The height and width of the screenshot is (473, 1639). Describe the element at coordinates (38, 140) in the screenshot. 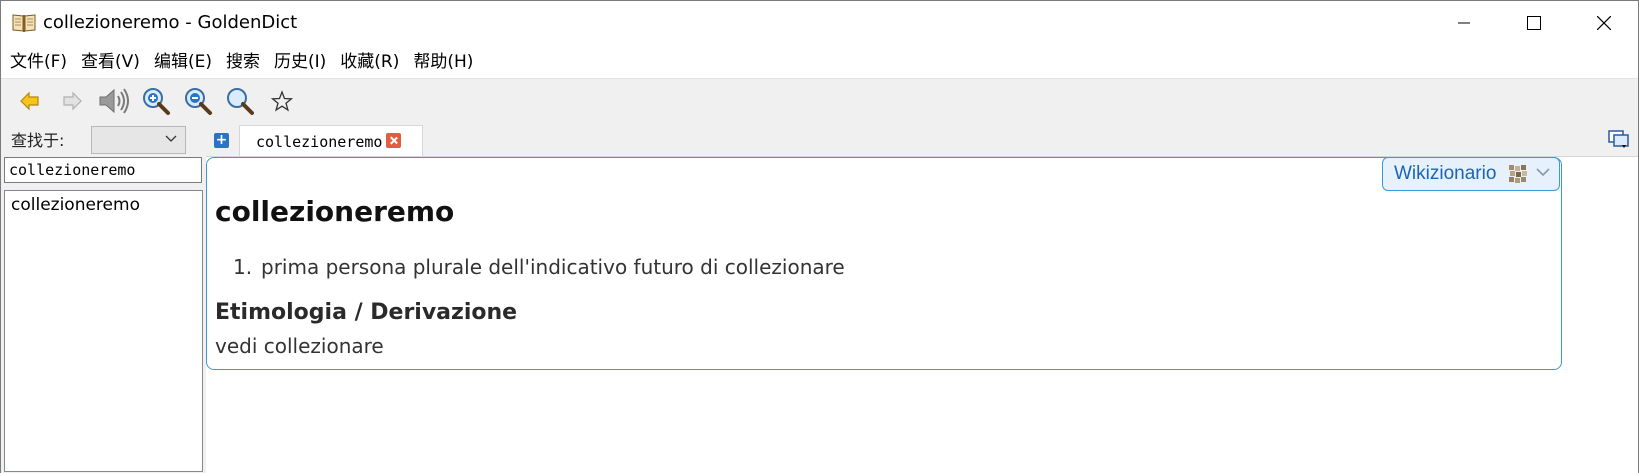

I see `search-in-label: 查找于:` at that location.